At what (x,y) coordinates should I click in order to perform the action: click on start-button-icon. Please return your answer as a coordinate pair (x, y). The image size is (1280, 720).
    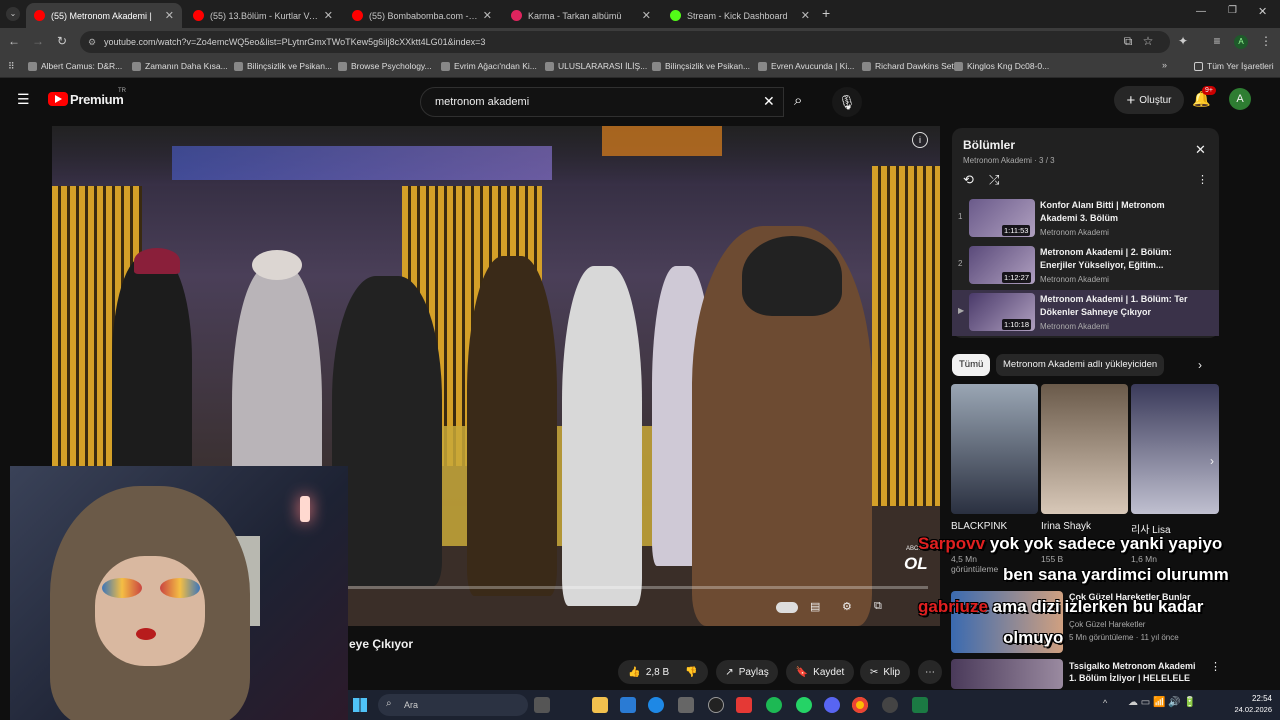
    Looking at the image, I should click on (360, 705).